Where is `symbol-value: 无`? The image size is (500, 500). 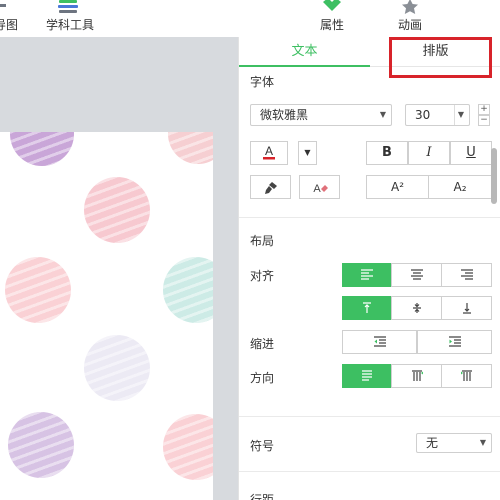
symbol-value: 无 is located at coordinates (432, 443).